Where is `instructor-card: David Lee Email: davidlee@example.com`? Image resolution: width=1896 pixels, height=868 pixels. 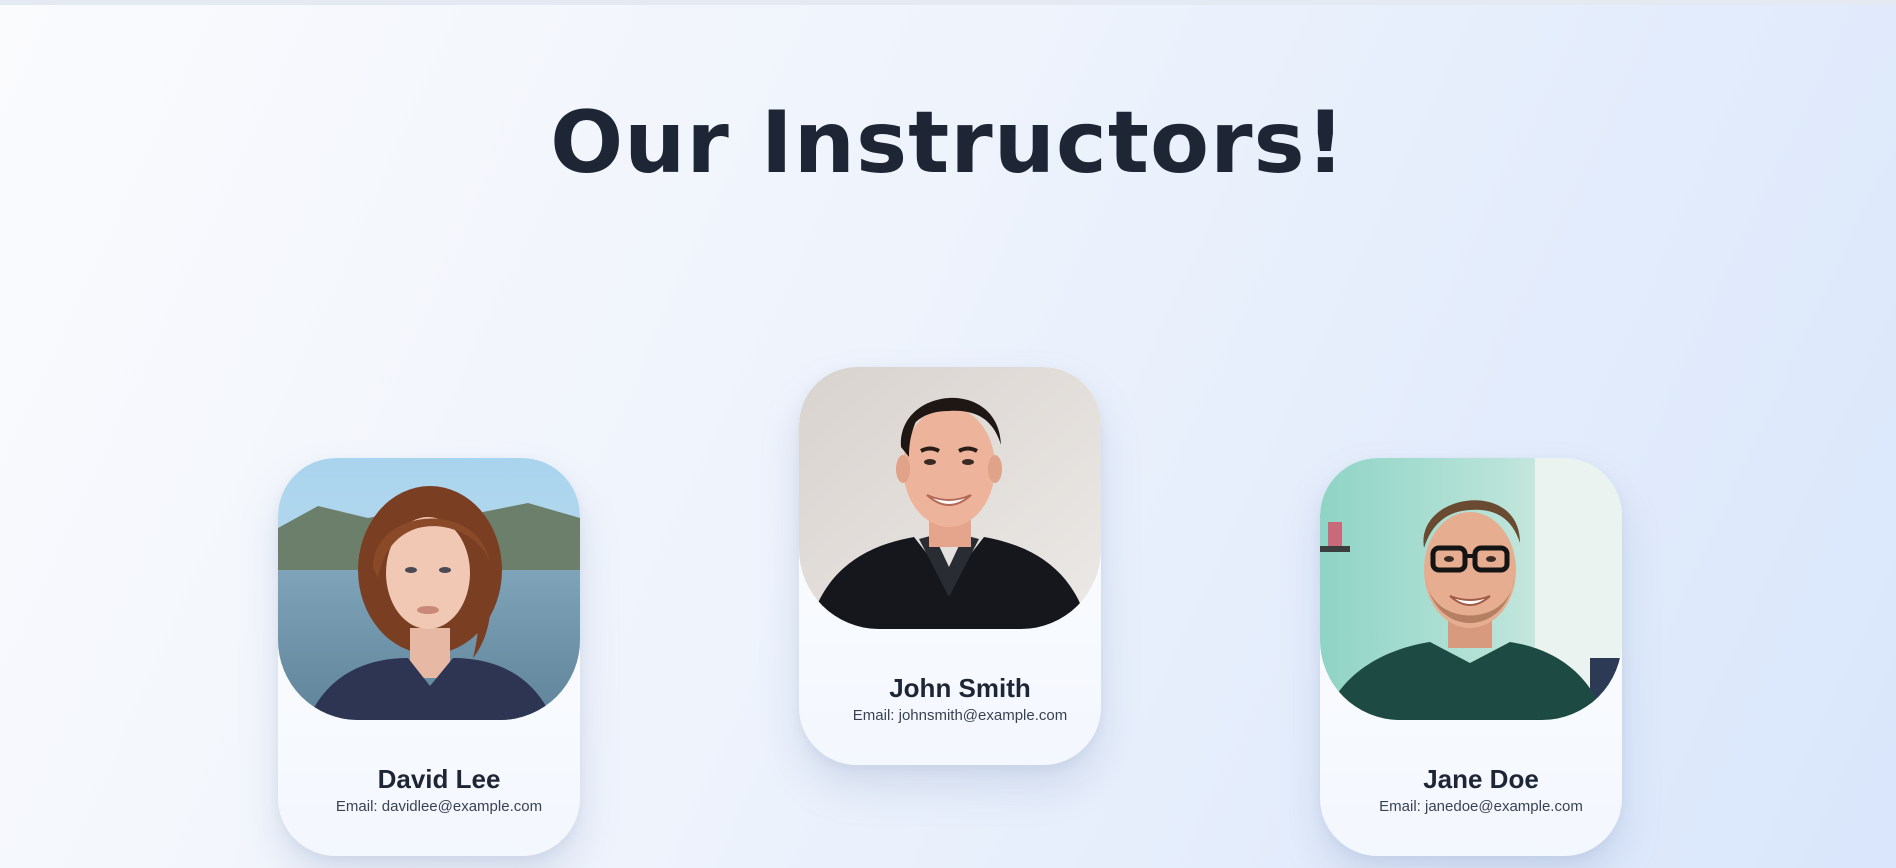 instructor-card: David Lee Email: davidlee@example.com is located at coordinates (429, 657).